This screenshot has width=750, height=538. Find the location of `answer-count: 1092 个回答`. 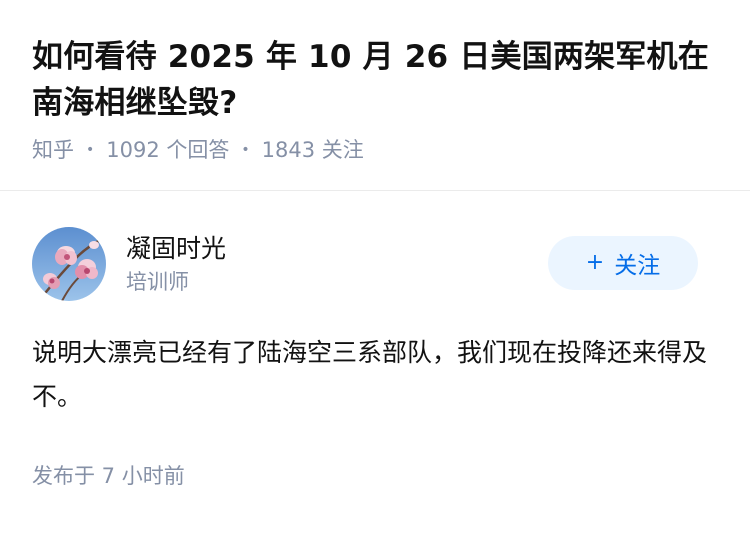

answer-count: 1092 个回答 is located at coordinates (167, 150).